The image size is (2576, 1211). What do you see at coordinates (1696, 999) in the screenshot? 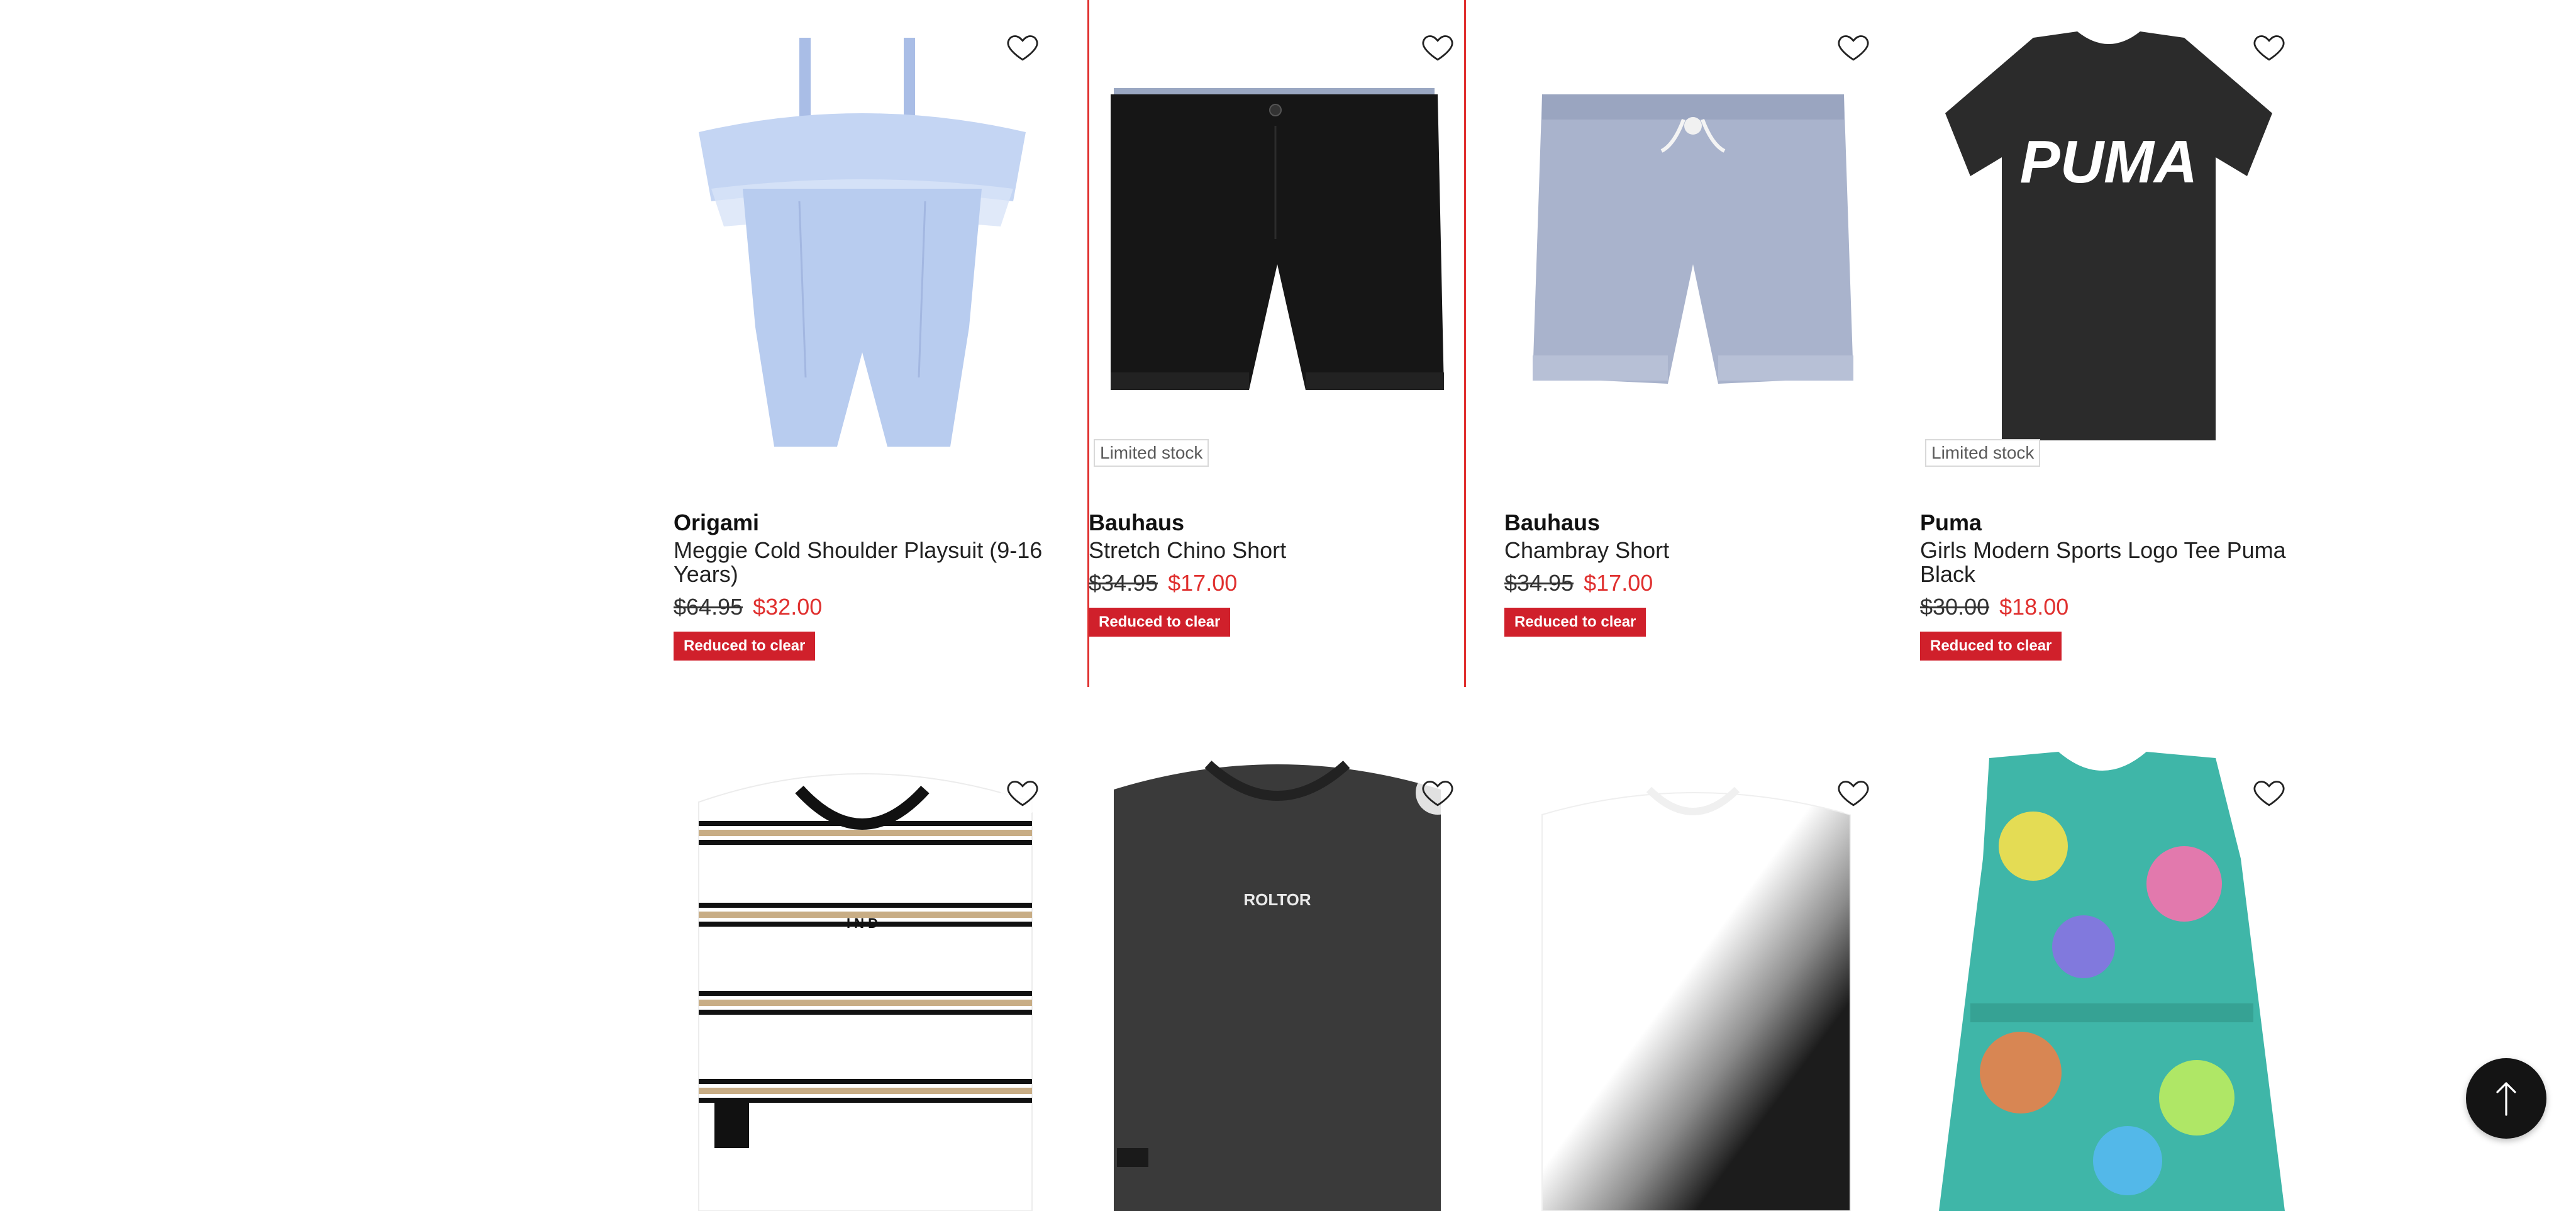
I see `tie-dye-tank-image` at bounding box center [1696, 999].